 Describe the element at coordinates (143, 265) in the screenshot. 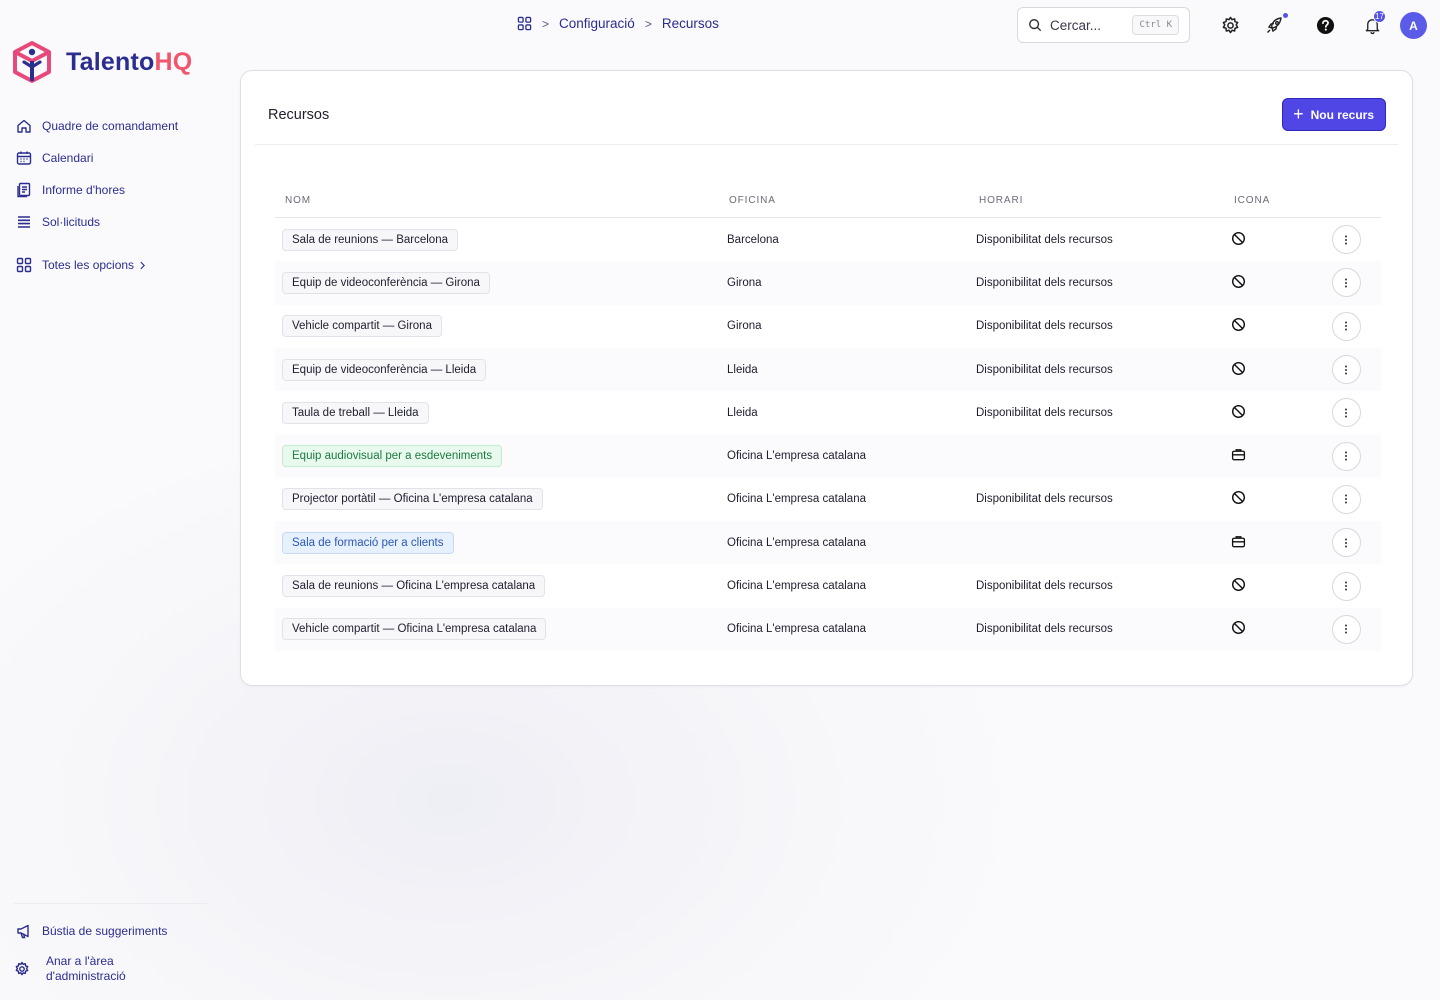

I see `chevron-right-icon` at that location.